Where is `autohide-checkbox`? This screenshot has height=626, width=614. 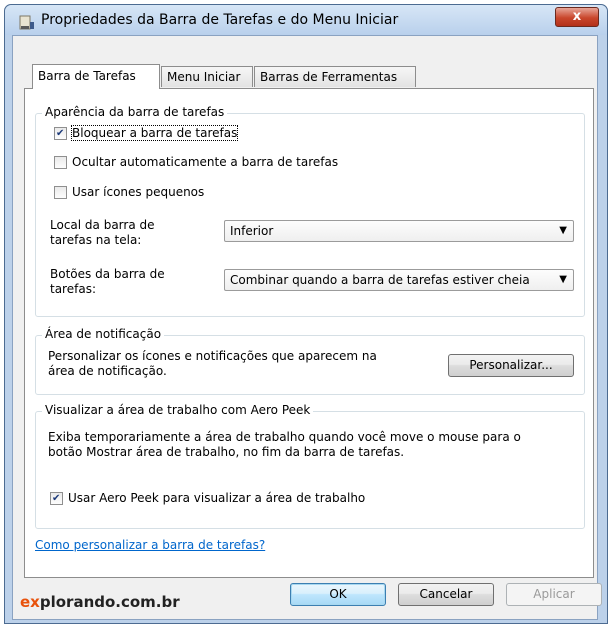
autohide-checkbox is located at coordinates (60, 162).